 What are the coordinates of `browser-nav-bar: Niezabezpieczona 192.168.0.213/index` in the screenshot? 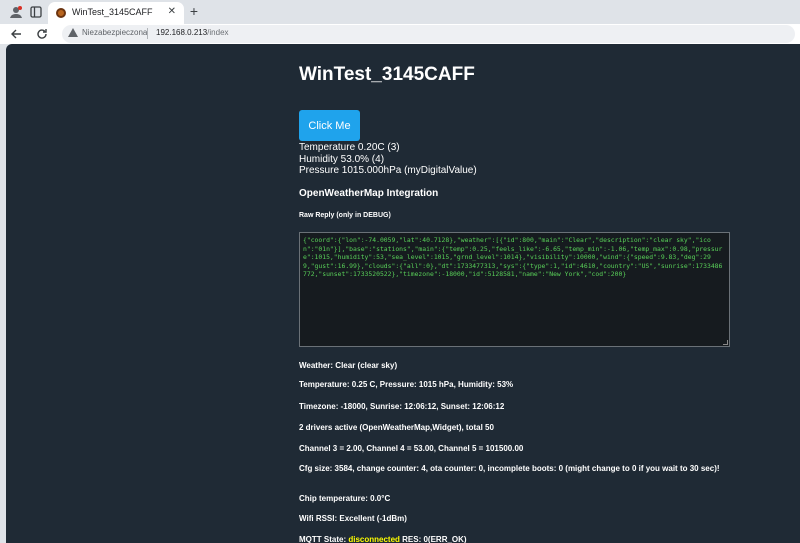 It's located at (400, 34).